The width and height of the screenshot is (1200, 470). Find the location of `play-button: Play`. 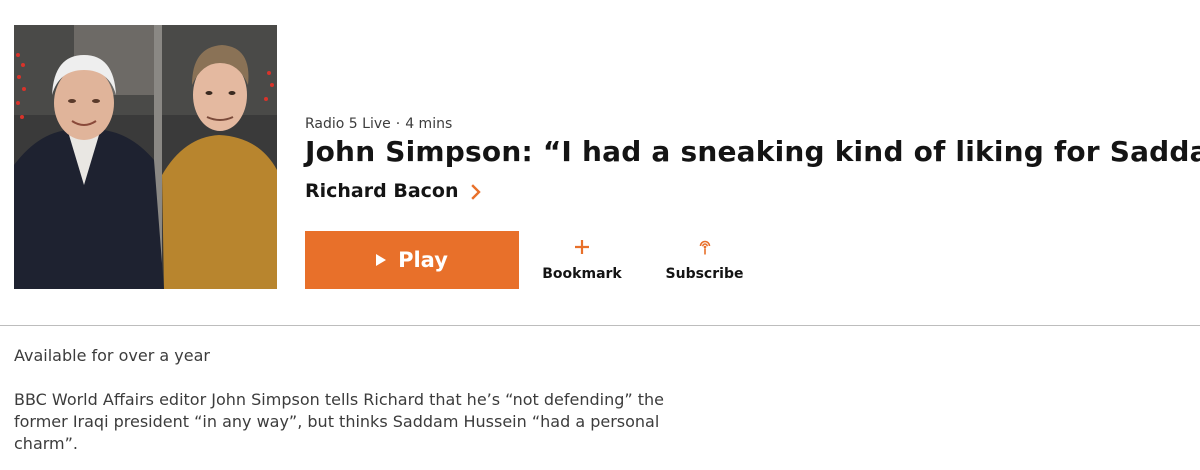

play-button: Play is located at coordinates (412, 260).